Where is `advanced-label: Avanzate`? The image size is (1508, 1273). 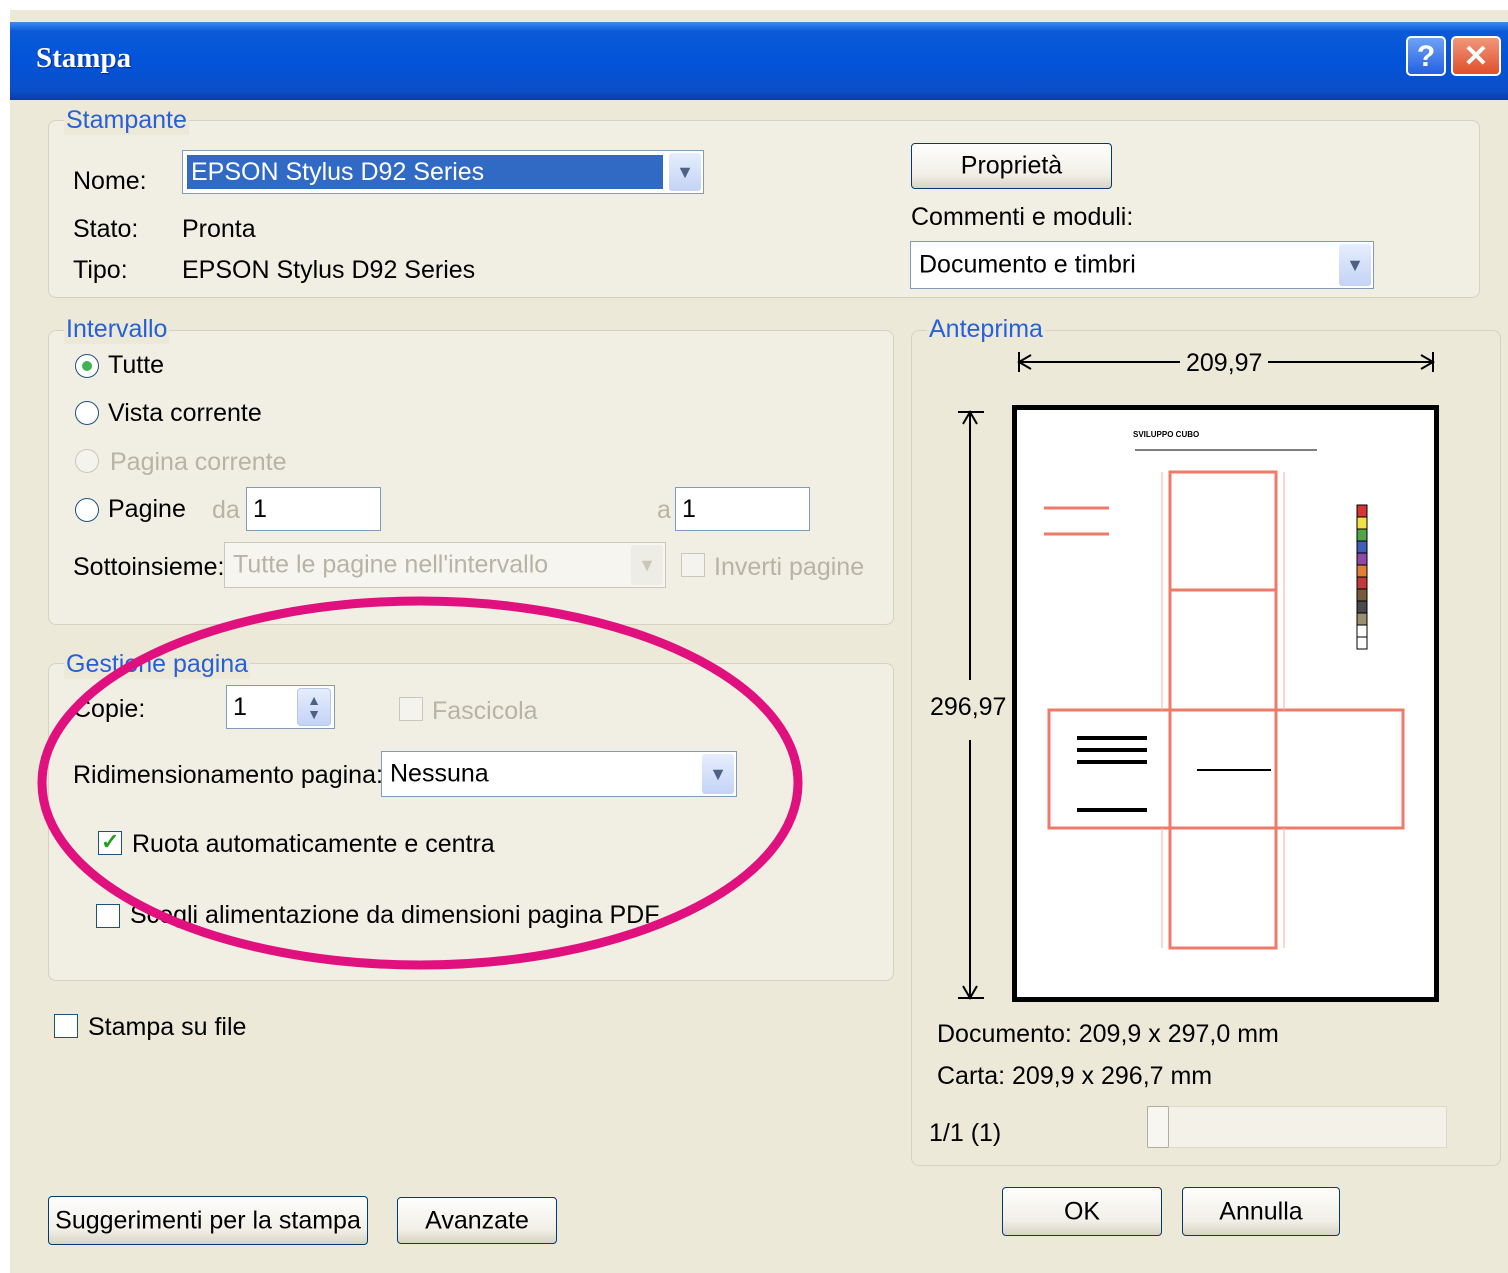
advanced-label: Avanzate is located at coordinates (477, 1220).